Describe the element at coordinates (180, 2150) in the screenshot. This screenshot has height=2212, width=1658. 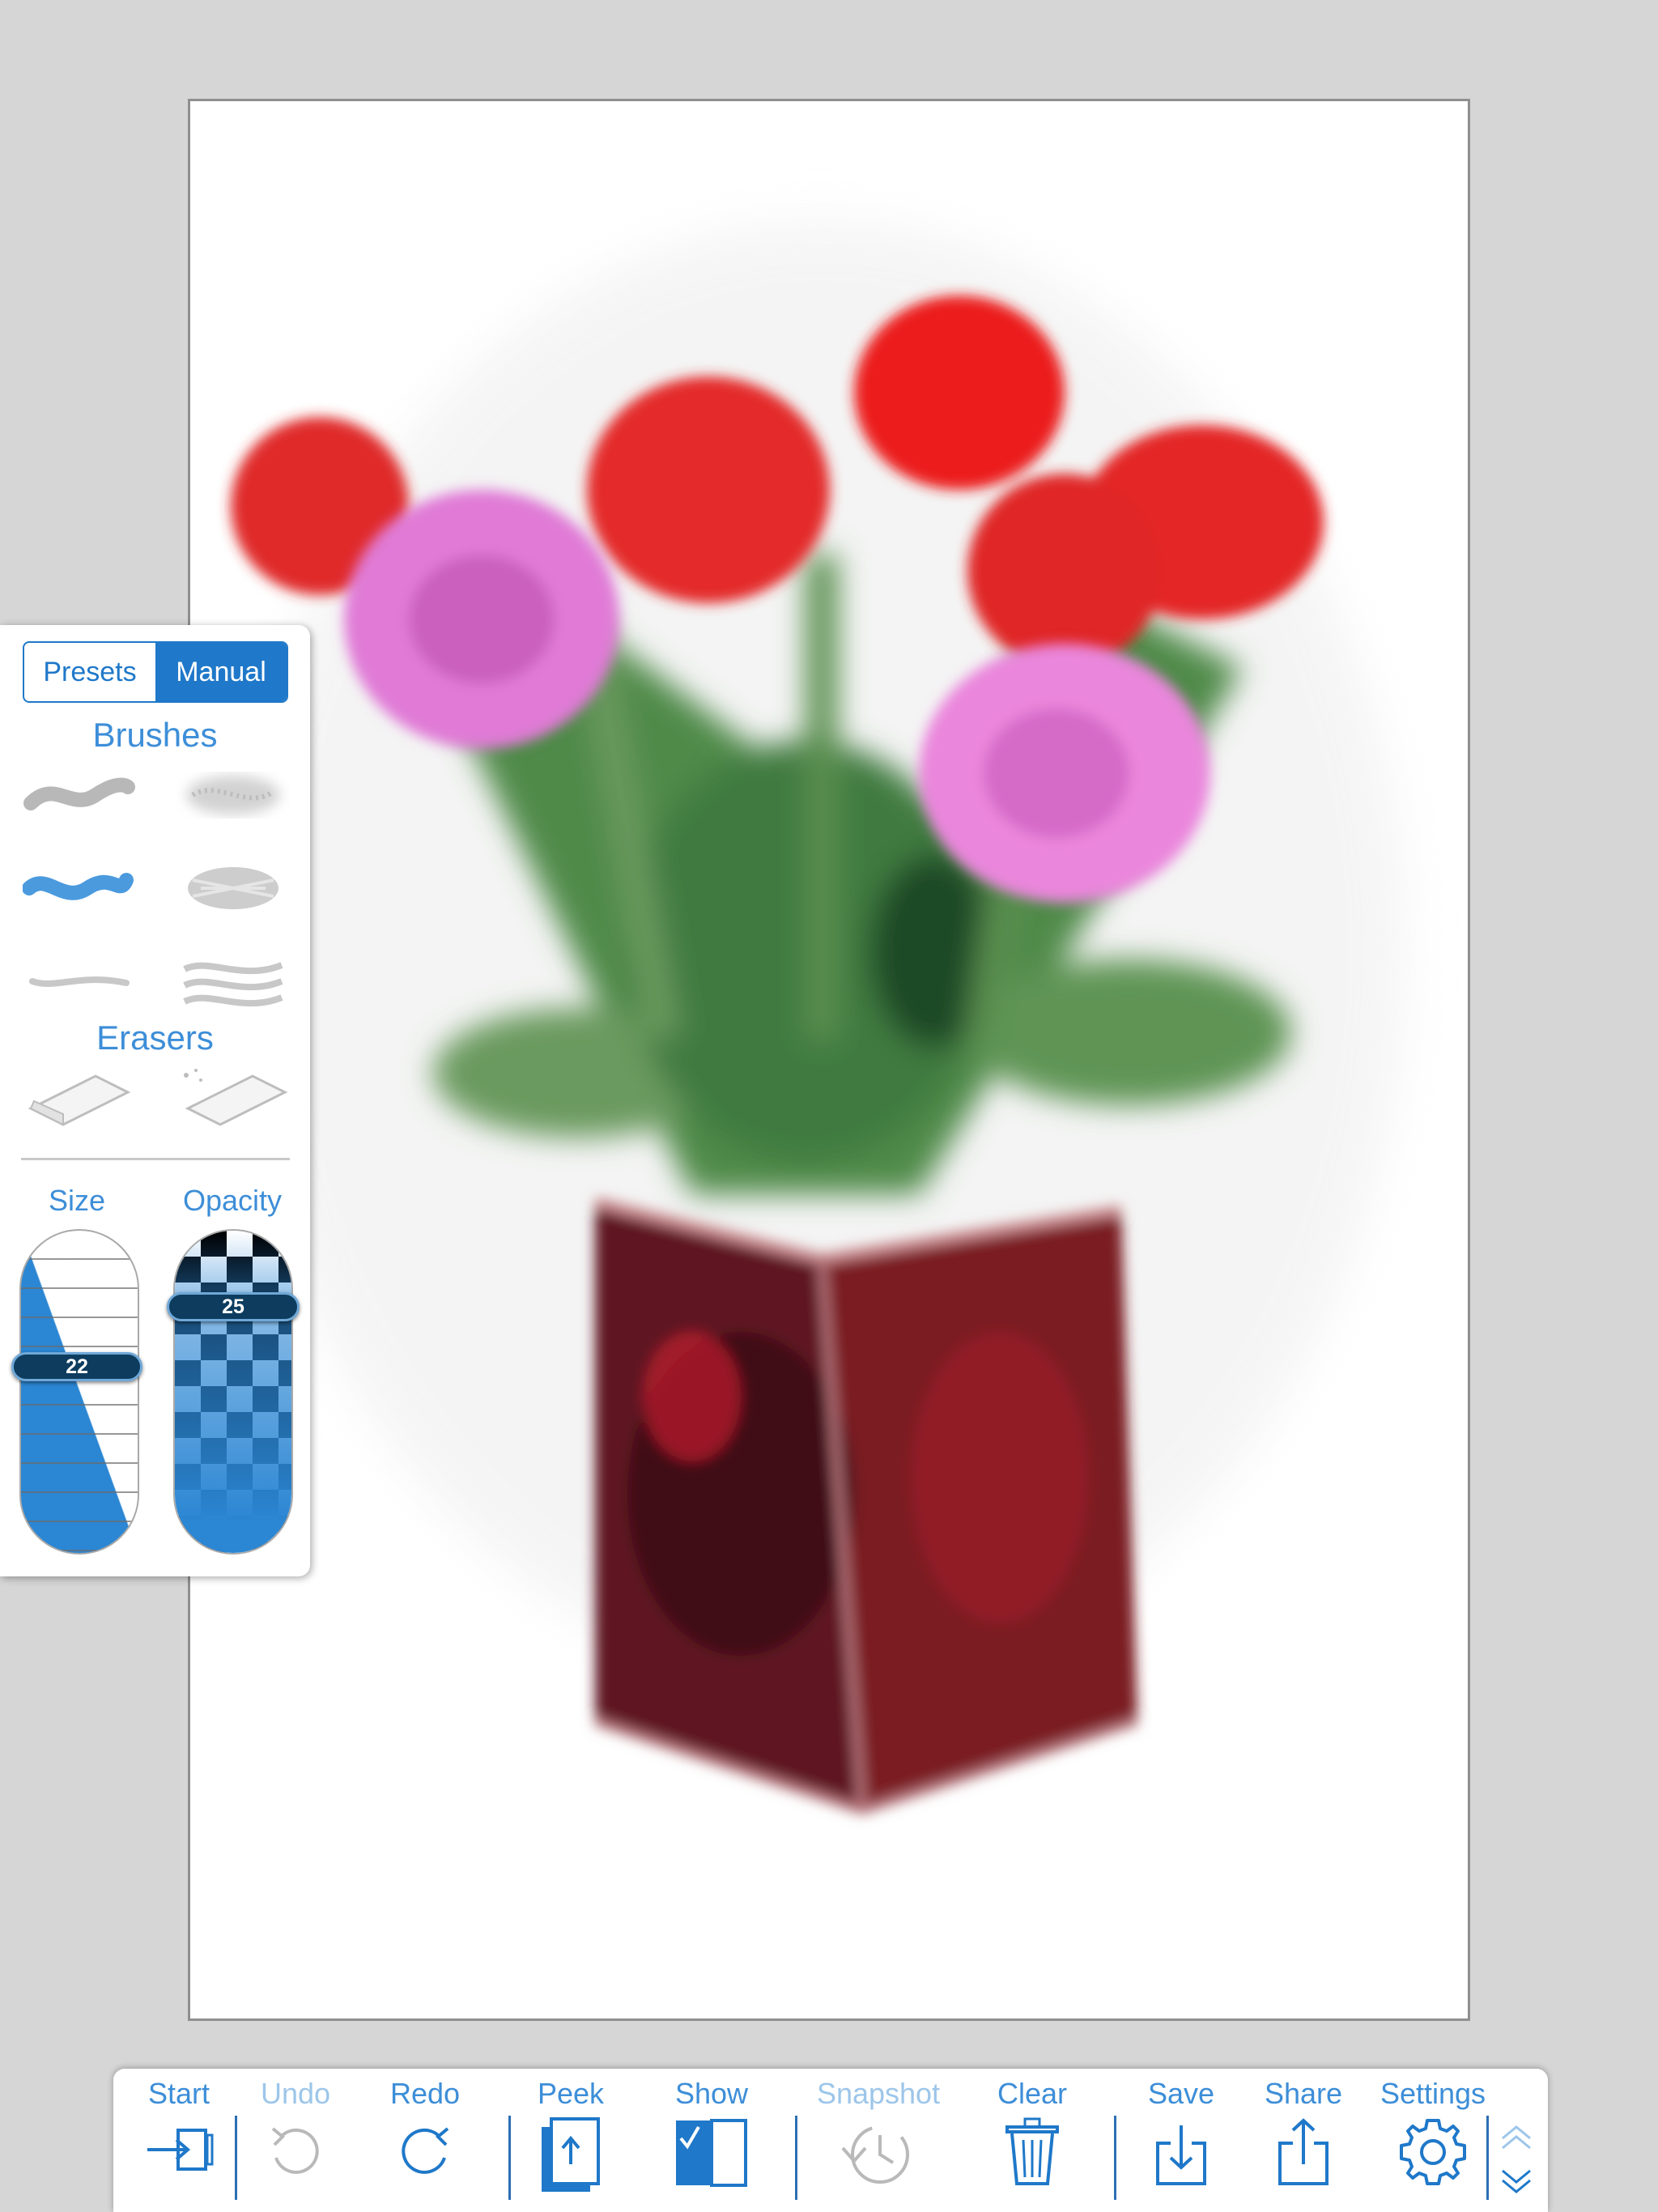
I see `start-icon` at that location.